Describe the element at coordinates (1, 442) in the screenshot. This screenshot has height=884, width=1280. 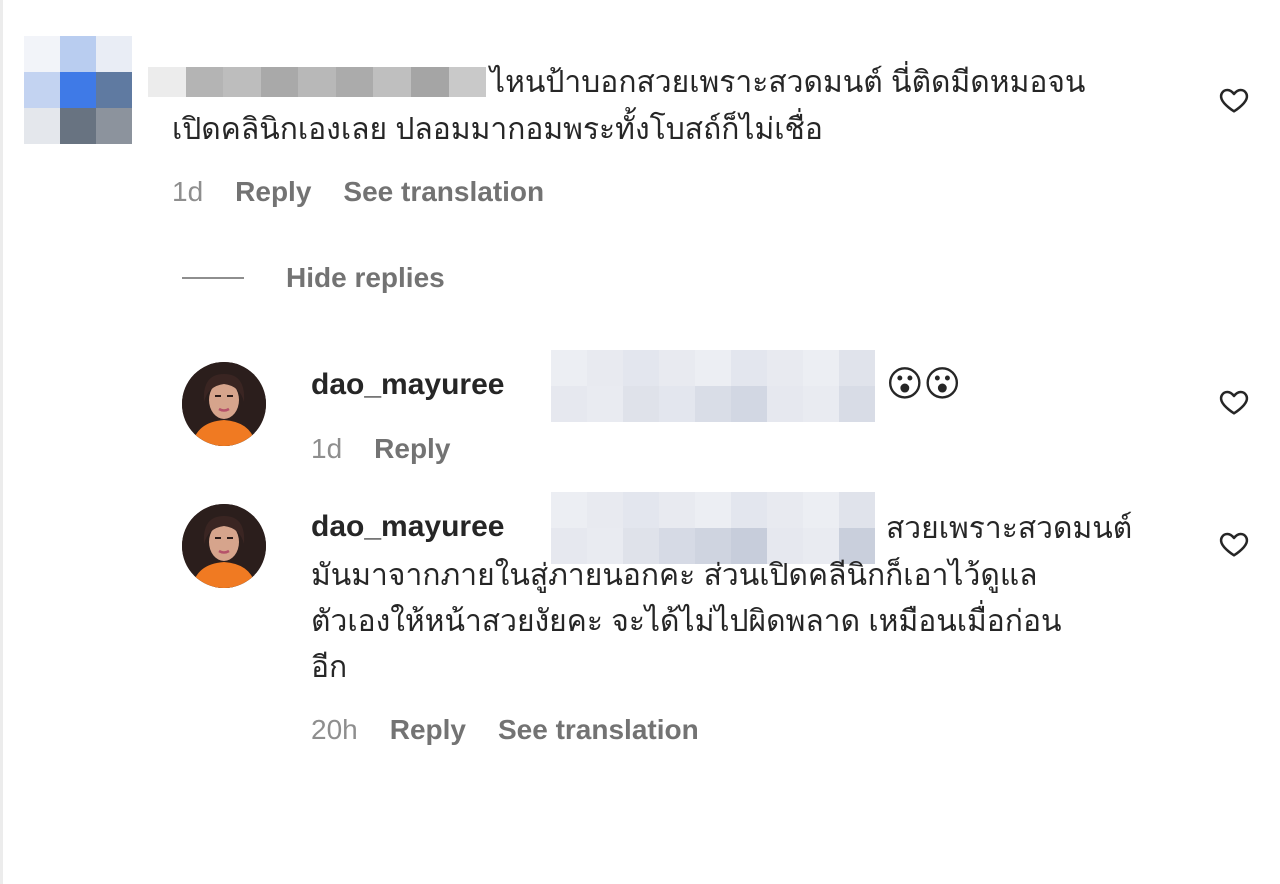
I see `left-border` at that location.